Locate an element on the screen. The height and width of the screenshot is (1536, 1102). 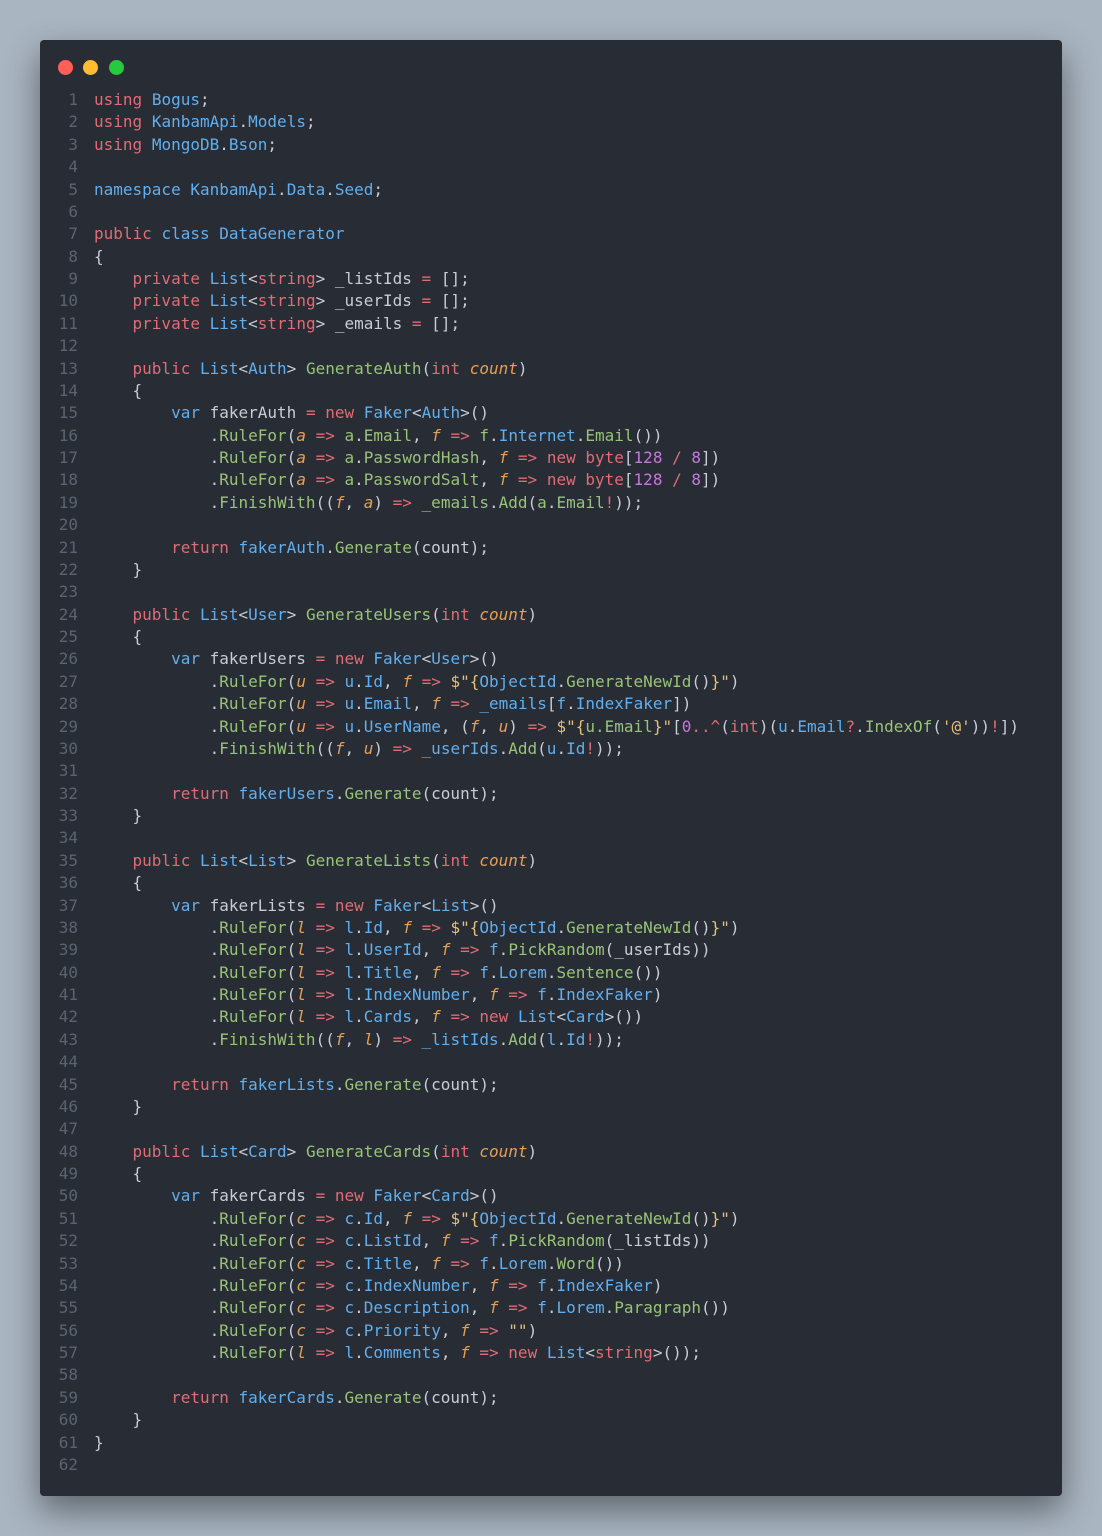
code-token: > is located at coordinates (296, 1151).